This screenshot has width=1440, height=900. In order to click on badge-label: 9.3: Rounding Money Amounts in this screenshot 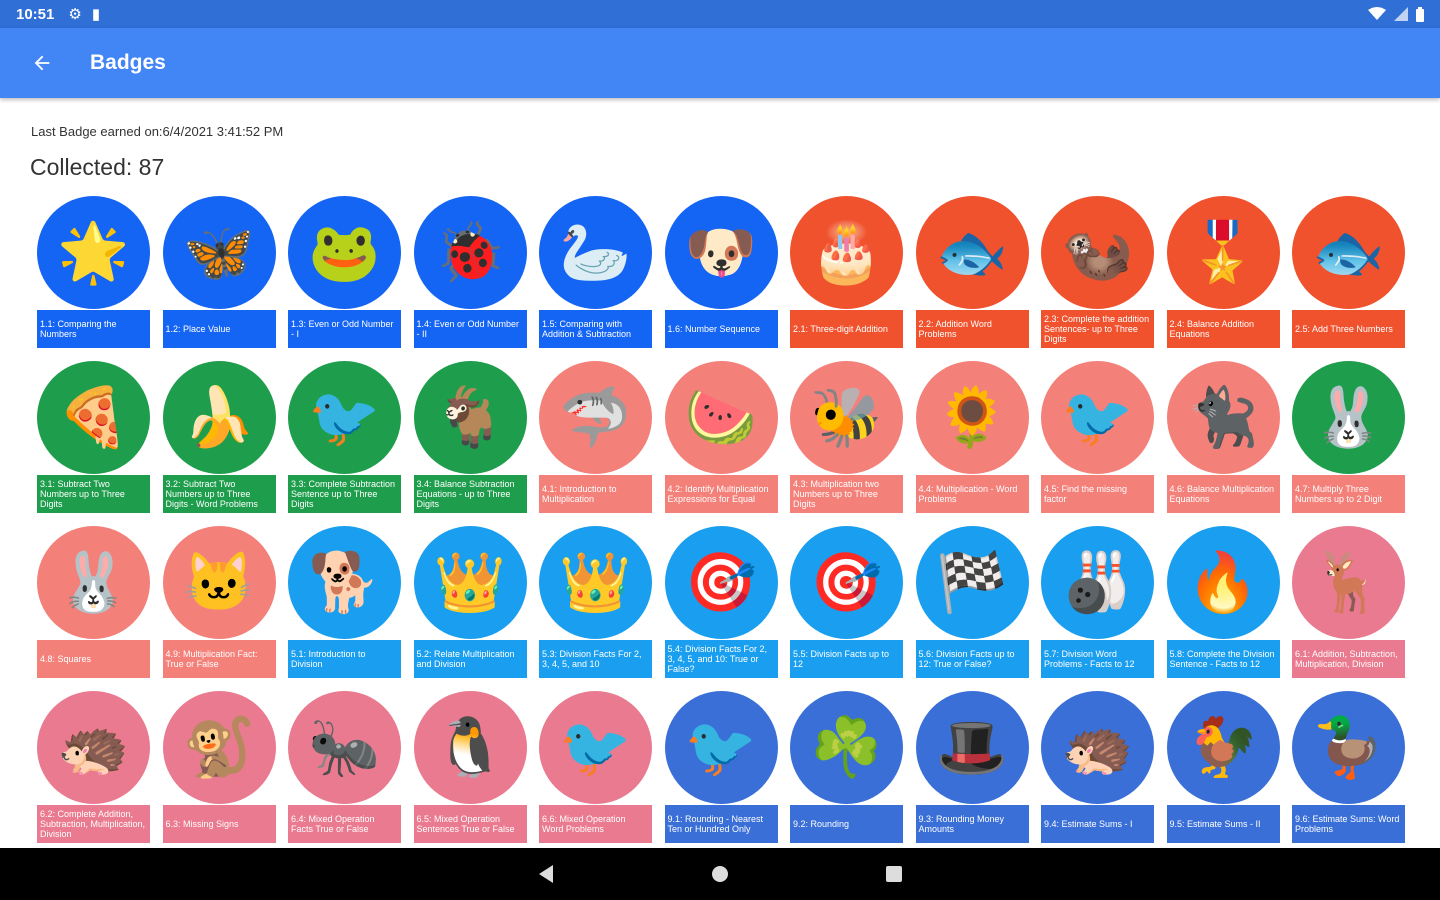, I will do `click(972, 824)`.